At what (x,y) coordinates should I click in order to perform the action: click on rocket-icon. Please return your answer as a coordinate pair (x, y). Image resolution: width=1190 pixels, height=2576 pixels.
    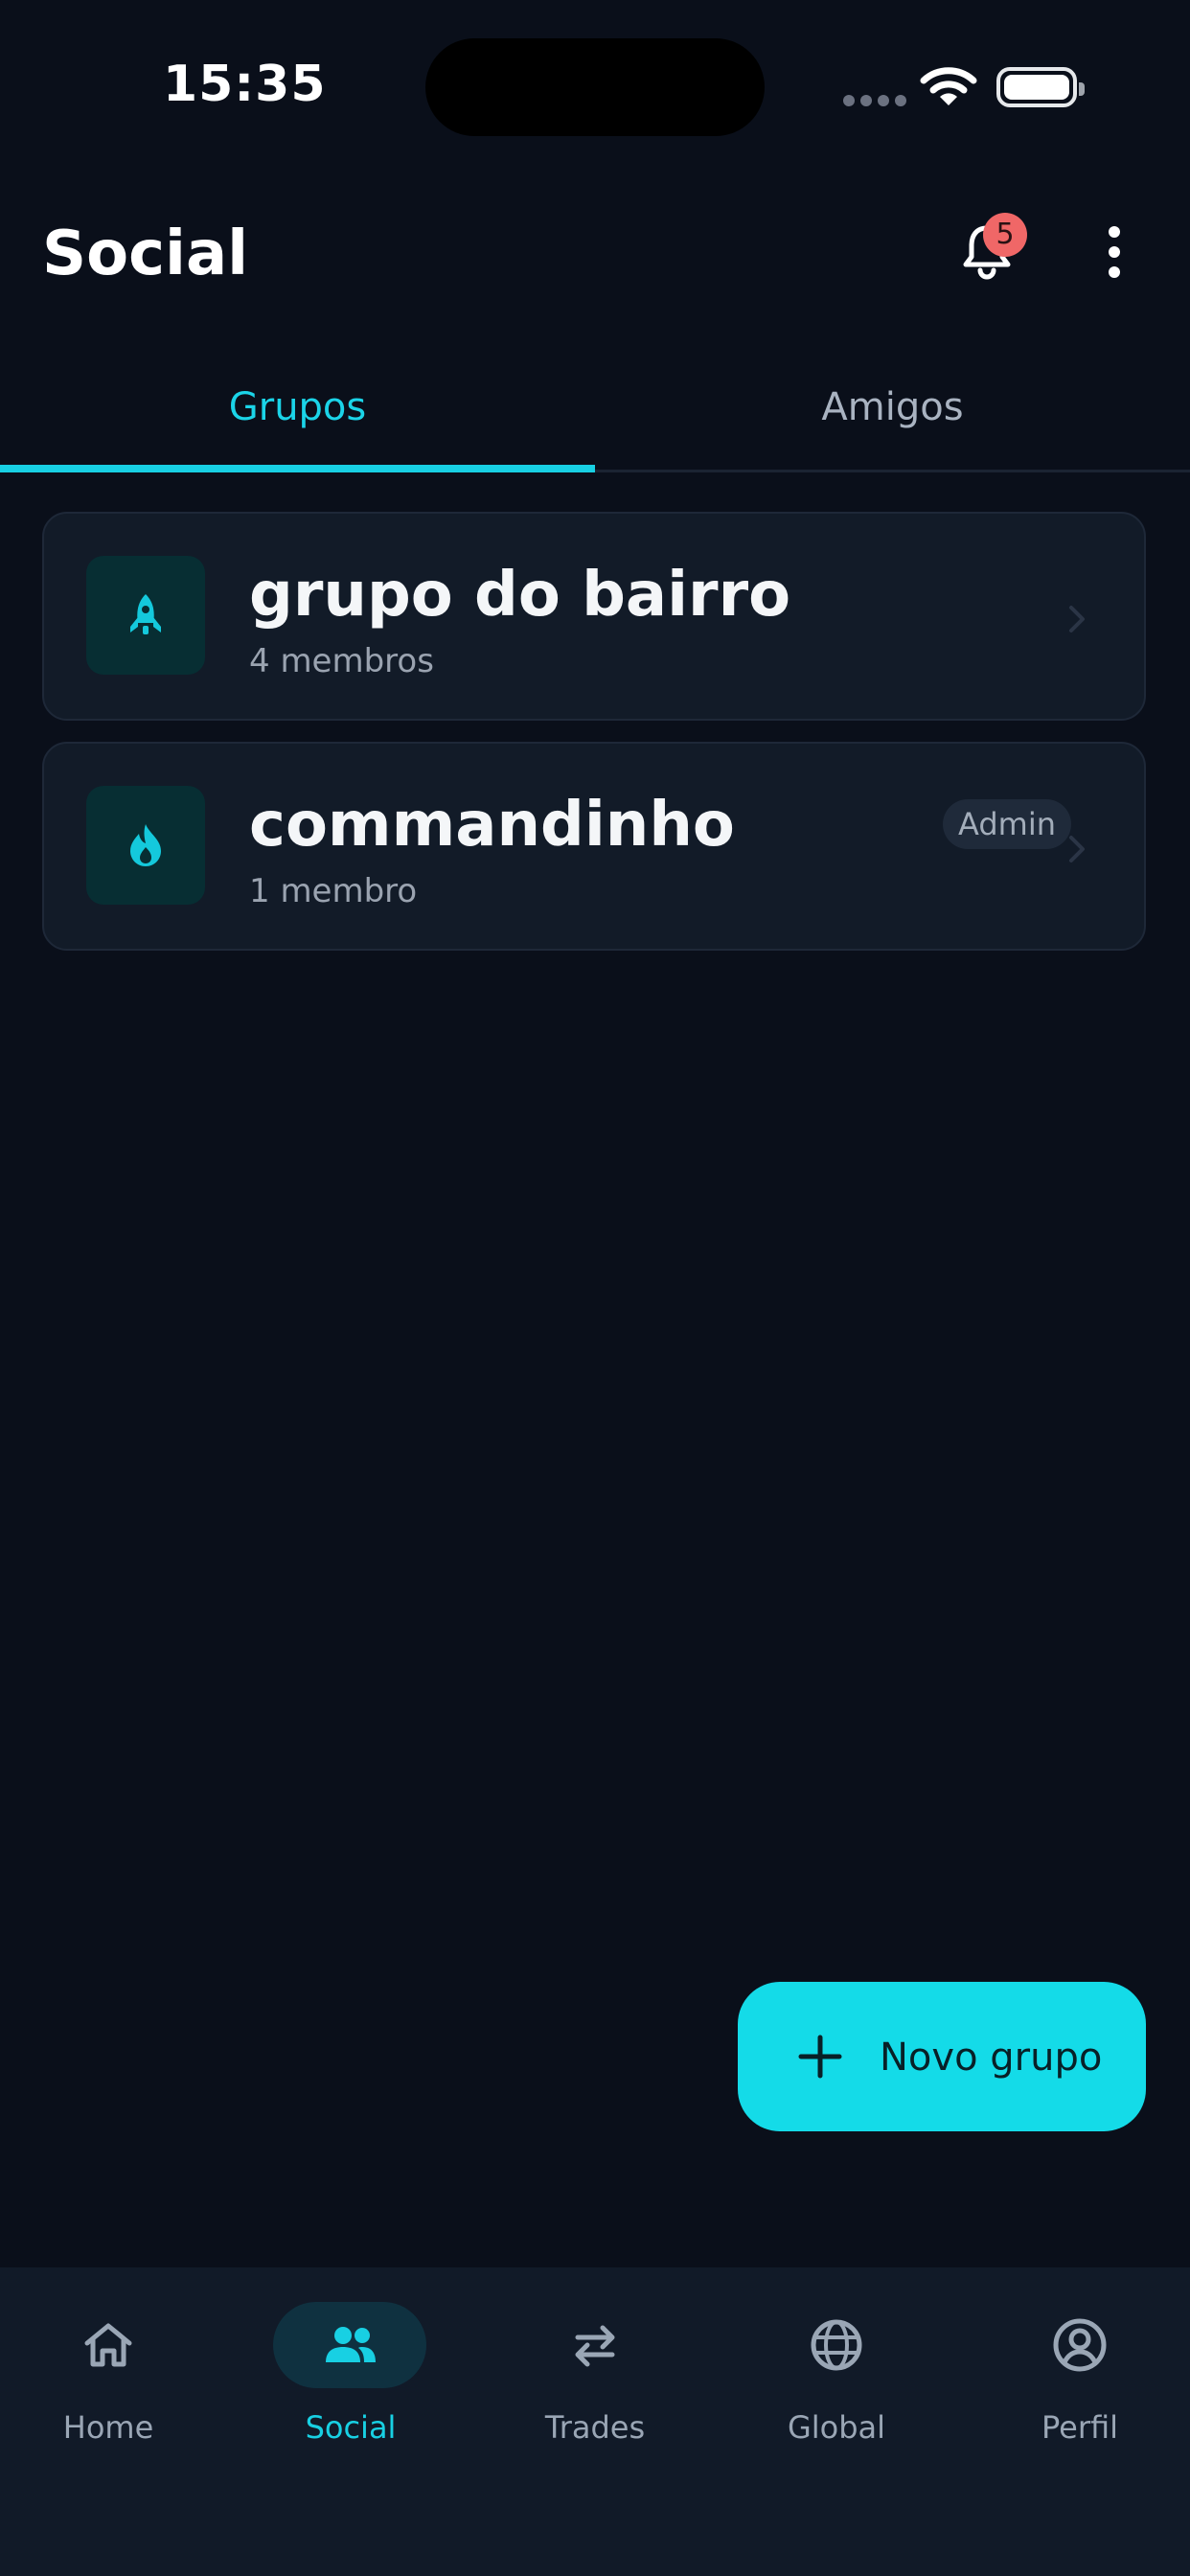
    Looking at the image, I should click on (146, 615).